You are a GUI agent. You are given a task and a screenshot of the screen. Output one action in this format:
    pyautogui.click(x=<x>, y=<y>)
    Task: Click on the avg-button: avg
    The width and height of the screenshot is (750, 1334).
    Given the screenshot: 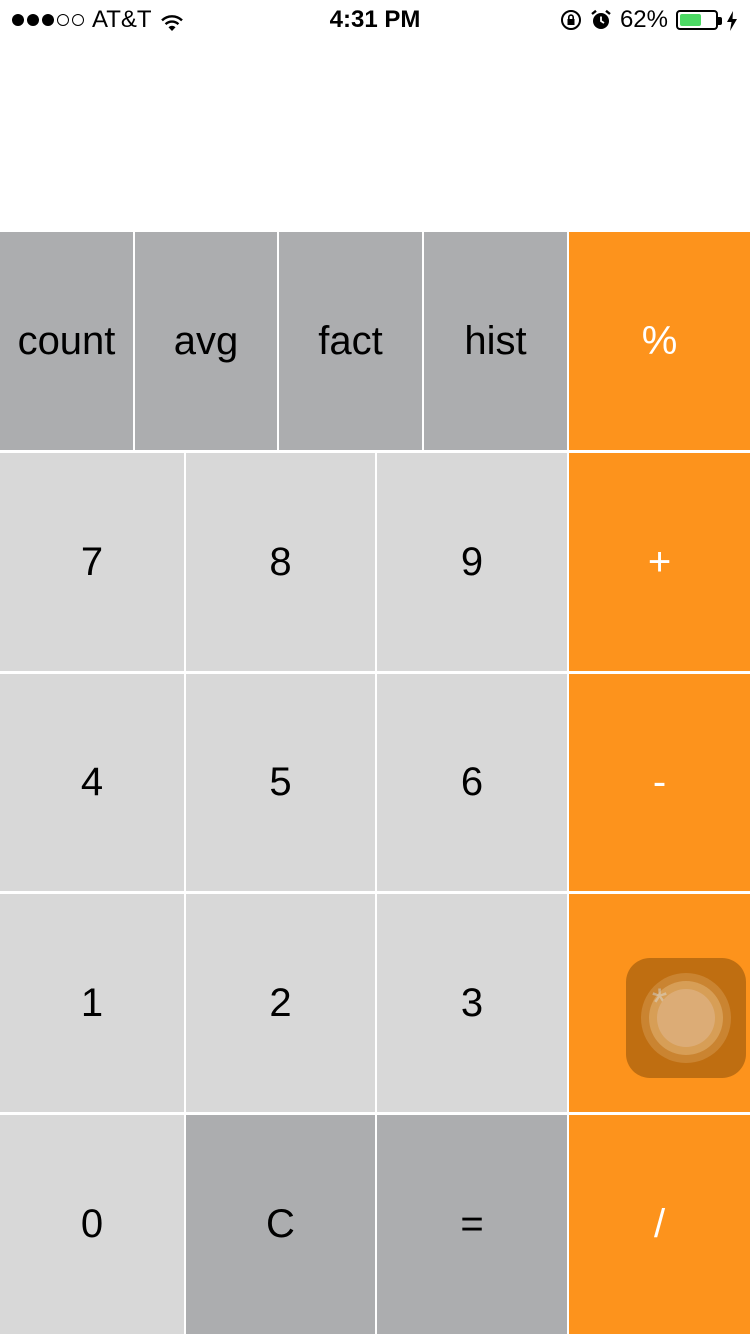 What is the action you would take?
    pyautogui.click(x=206, y=341)
    